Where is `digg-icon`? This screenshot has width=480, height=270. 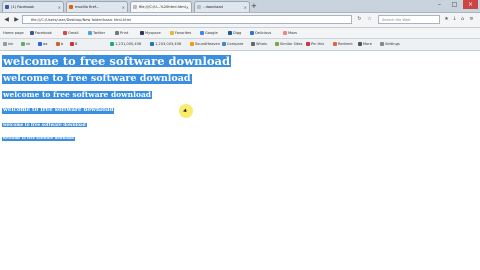 digg-icon is located at coordinates (230, 33).